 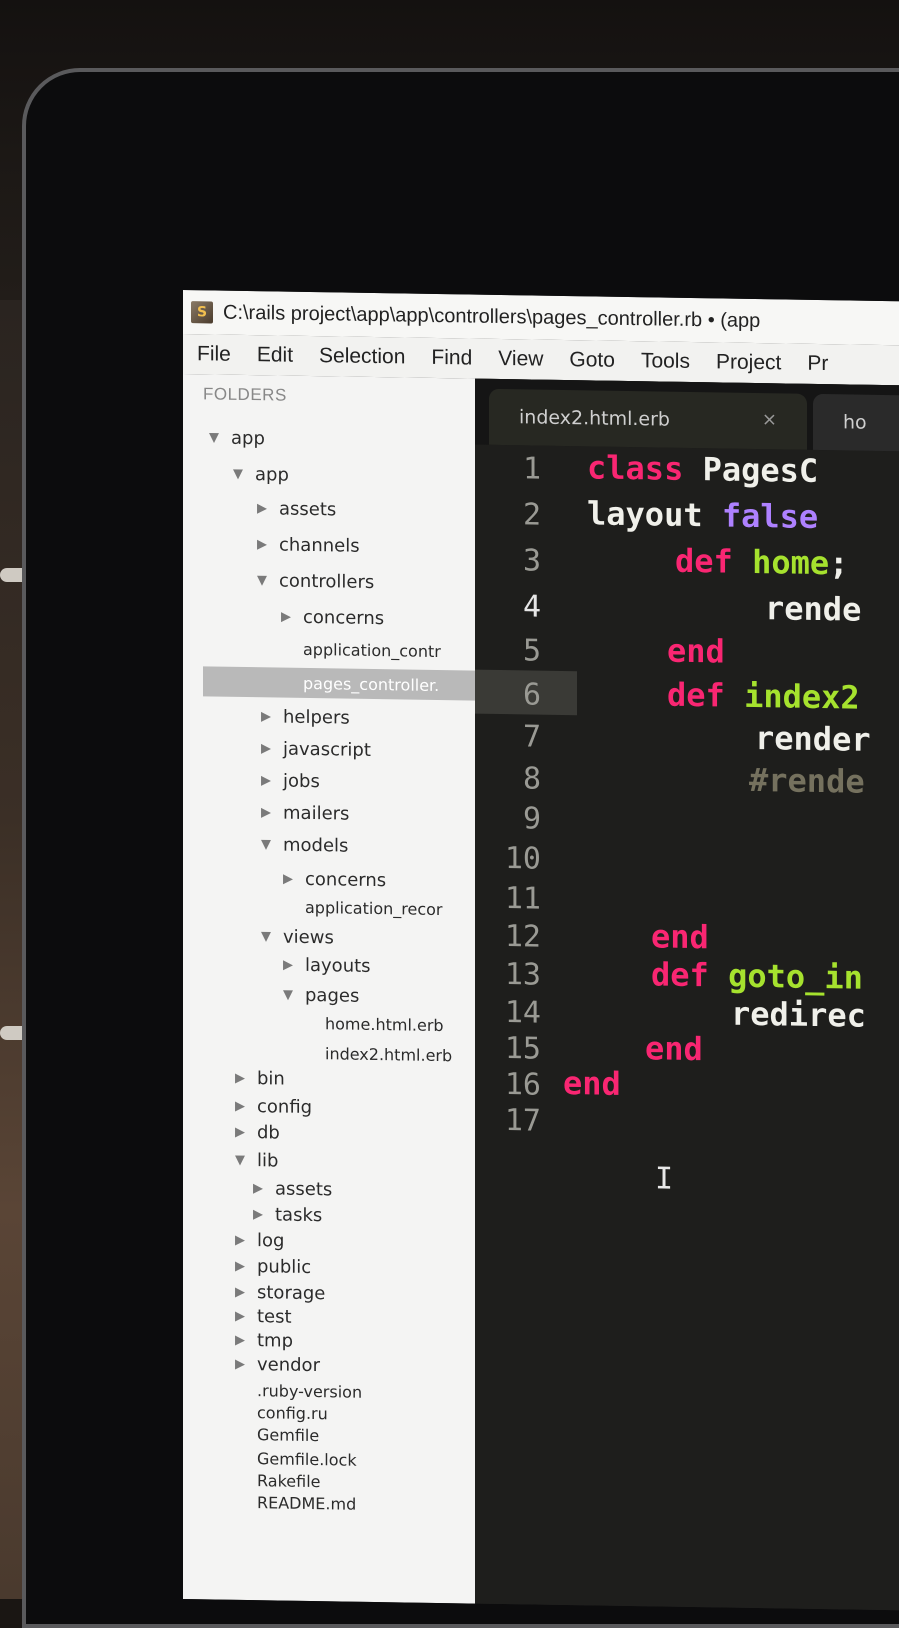 I want to click on code-token: index2, so click(x=802, y=697).